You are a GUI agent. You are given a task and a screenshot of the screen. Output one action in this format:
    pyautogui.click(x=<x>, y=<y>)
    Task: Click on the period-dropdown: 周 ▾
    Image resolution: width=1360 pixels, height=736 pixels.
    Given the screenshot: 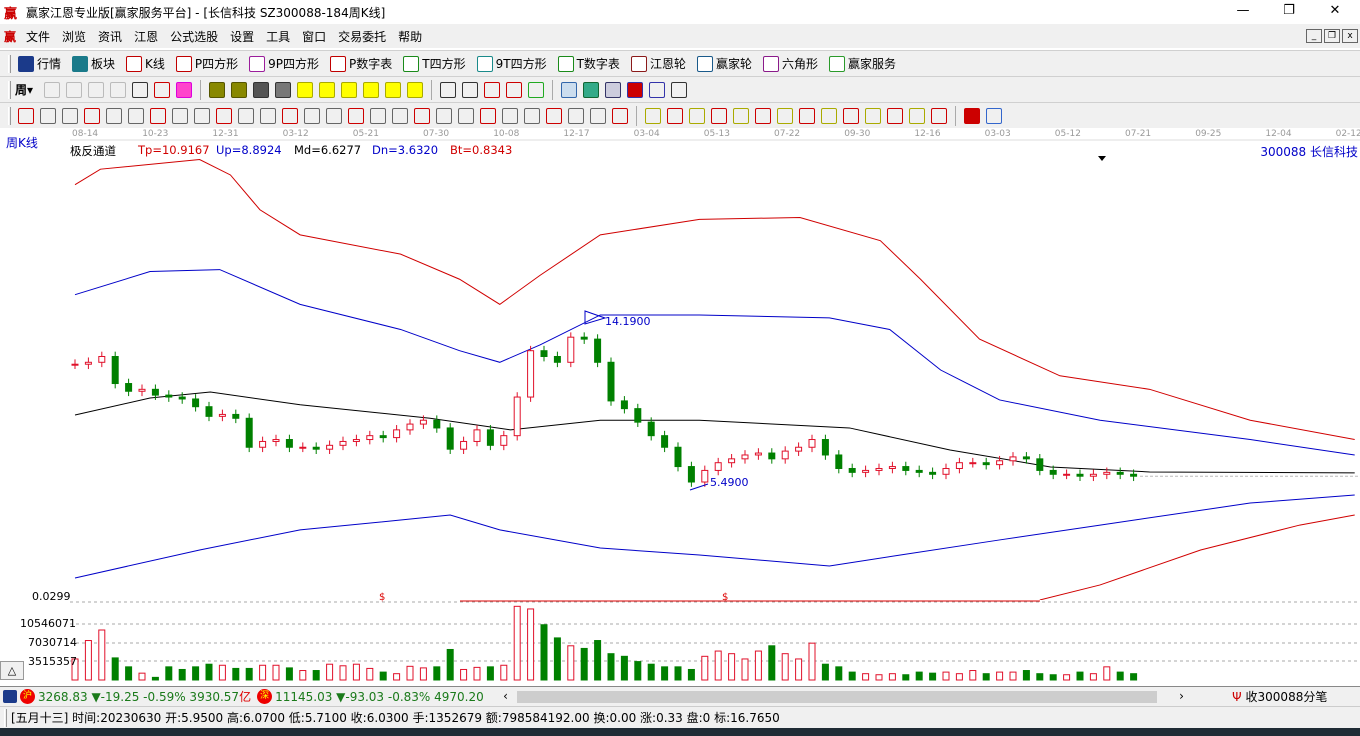 What is the action you would take?
    pyautogui.click(x=24, y=89)
    